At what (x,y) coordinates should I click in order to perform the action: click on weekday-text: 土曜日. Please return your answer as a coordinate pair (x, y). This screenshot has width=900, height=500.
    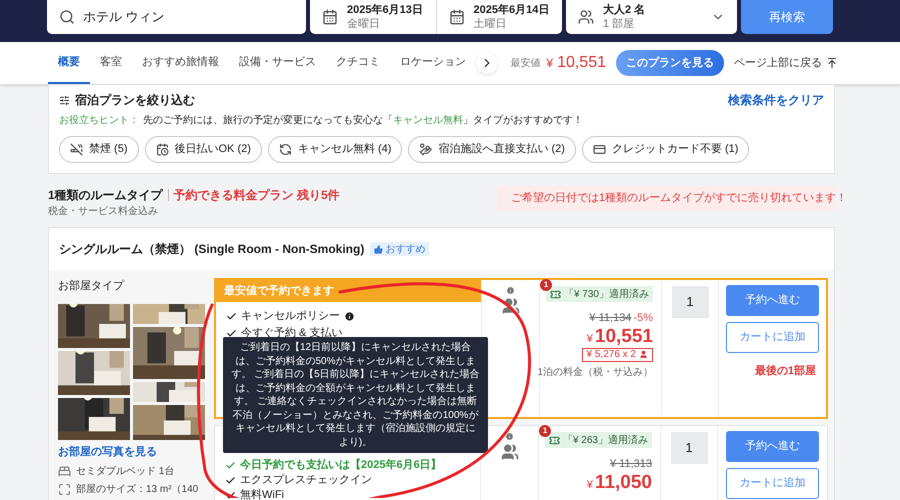
    Looking at the image, I should click on (491, 24).